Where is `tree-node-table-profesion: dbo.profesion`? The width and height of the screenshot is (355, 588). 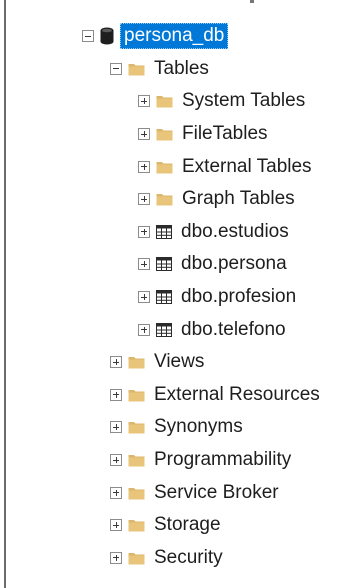
tree-node-table-profesion: dbo.profesion is located at coordinates (177, 297).